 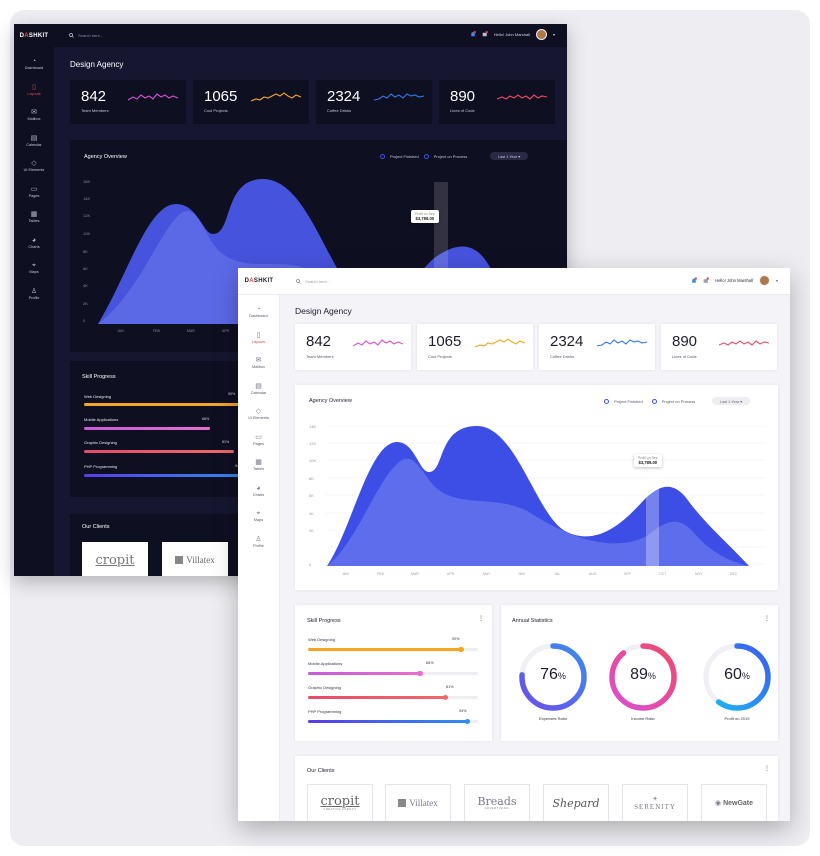 I want to click on client-logo-sub: CREATIVE AGENCY, so click(x=340, y=809).